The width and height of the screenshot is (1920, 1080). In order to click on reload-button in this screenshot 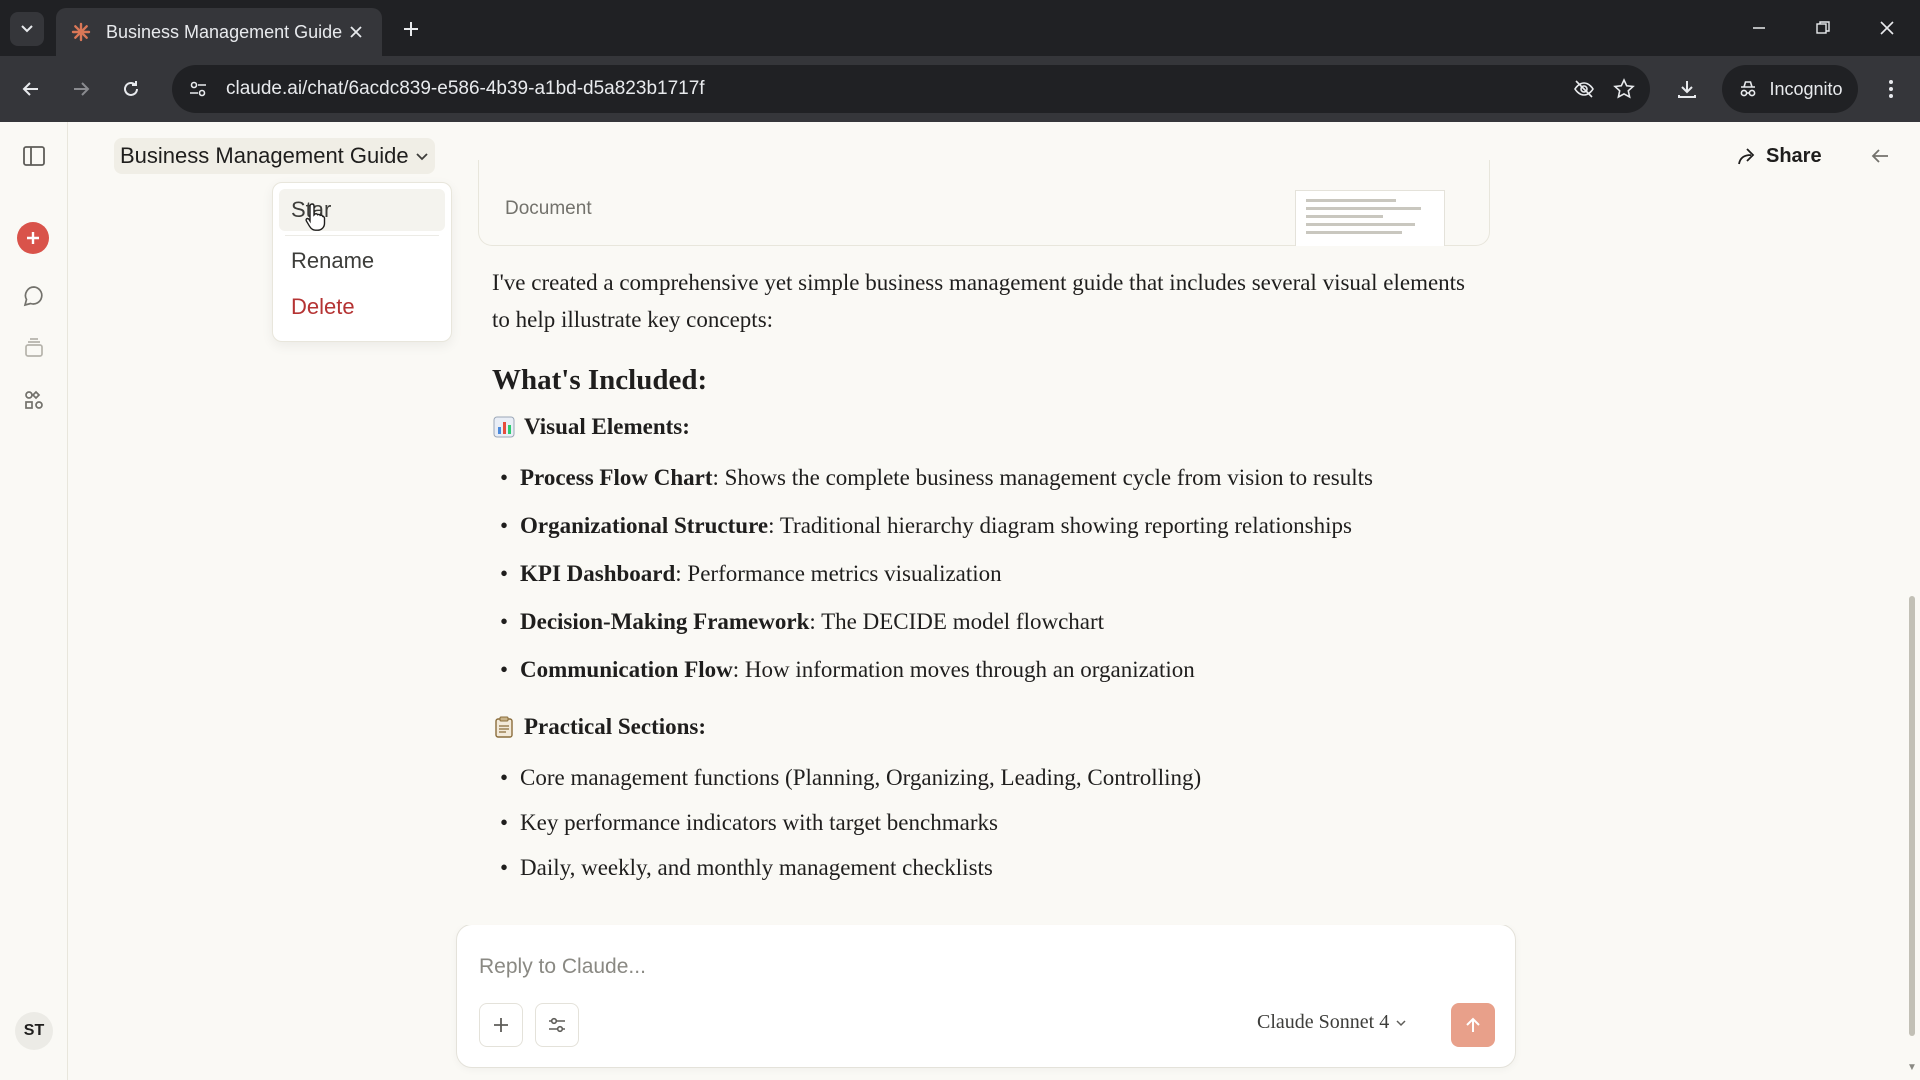, I will do `click(131, 89)`.